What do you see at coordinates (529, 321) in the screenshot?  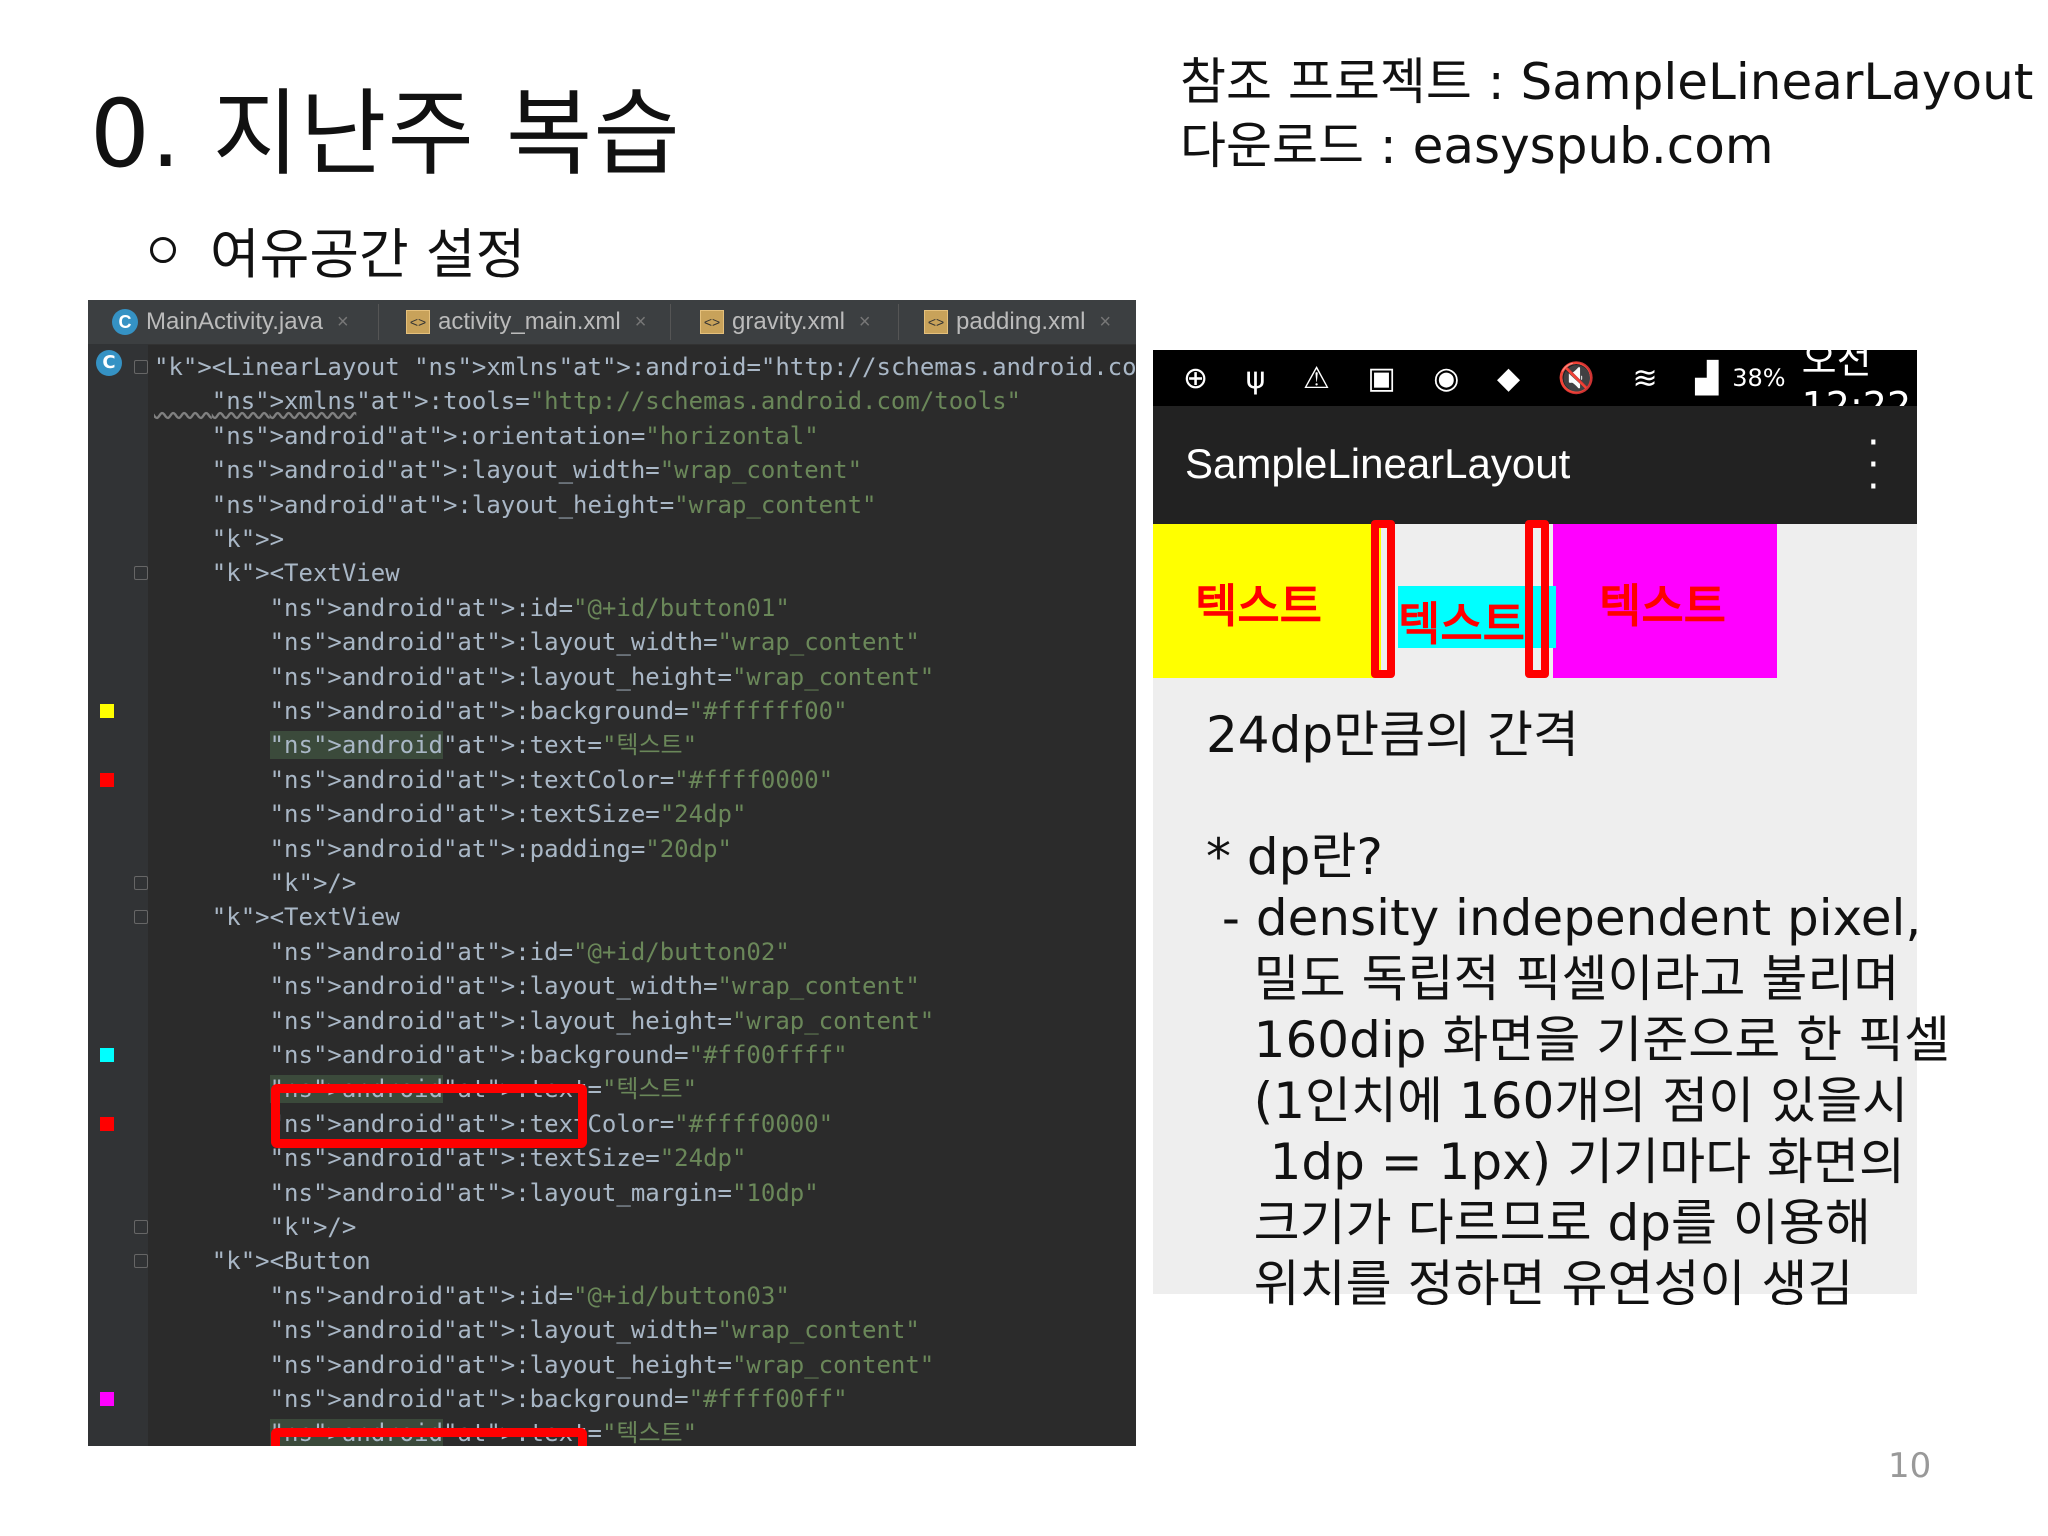 I see `tab-label: activity_main.xml` at bounding box center [529, 321].